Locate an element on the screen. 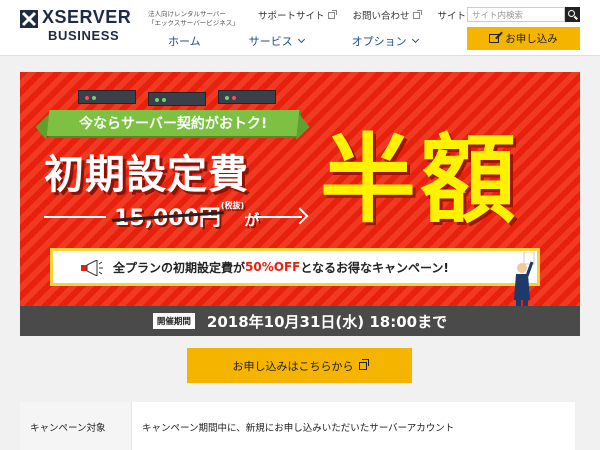 This screenshot has width=600, height=450. period-label: 開催期間 is located at coordinates (173, 321).